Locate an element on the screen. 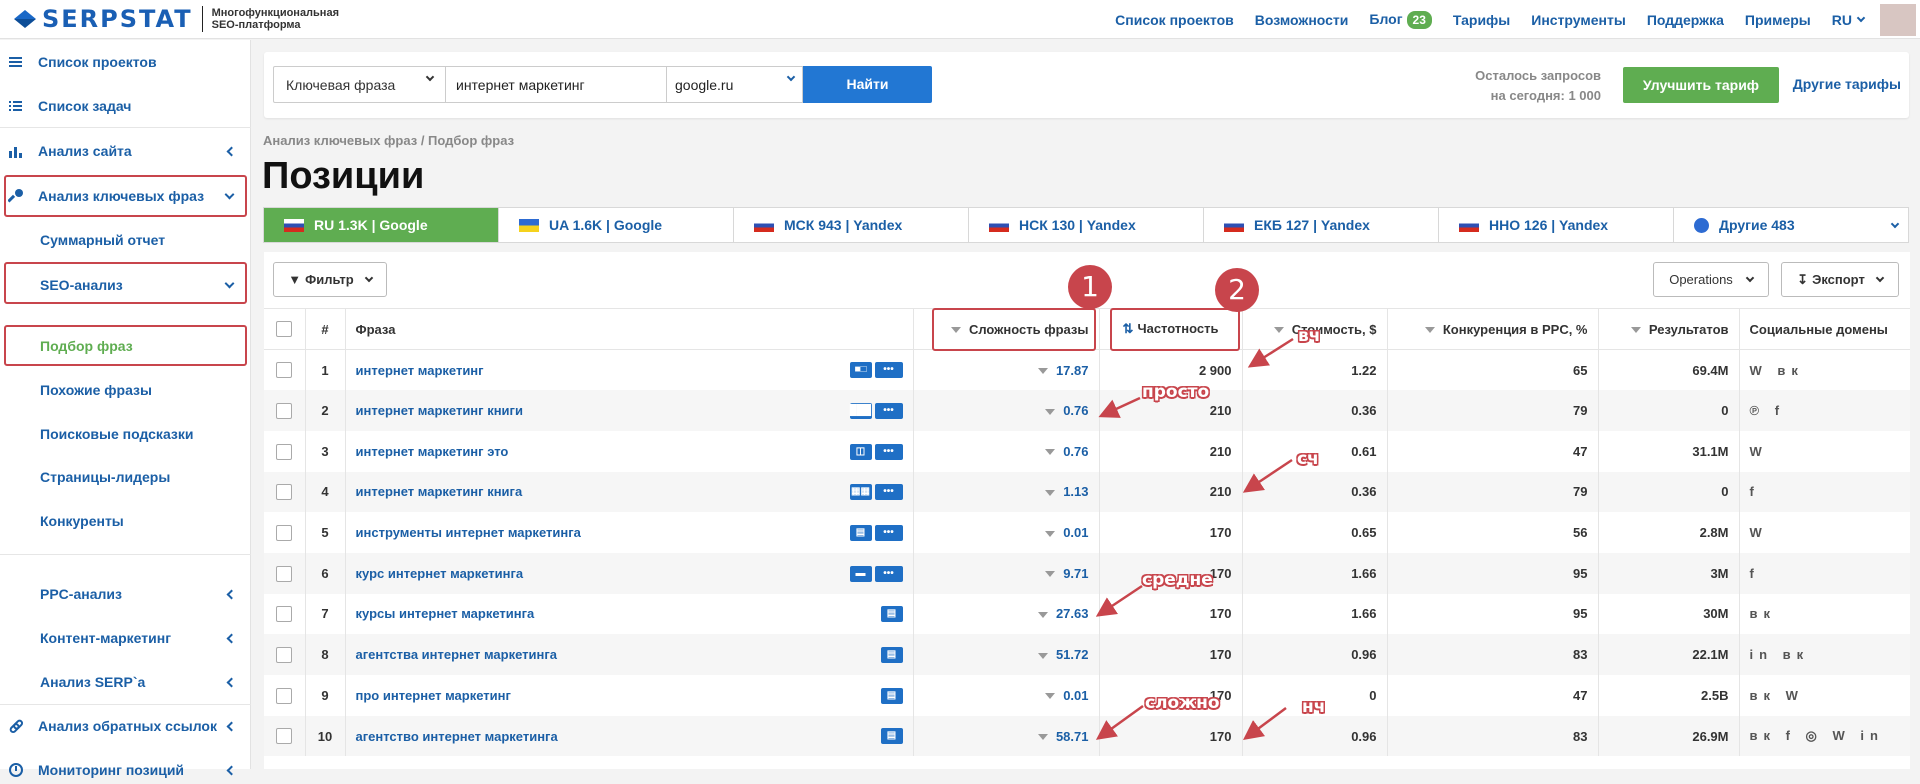 The image size is (1920, 784). col-phrase: Фраза is located at coordinates (628, 329).